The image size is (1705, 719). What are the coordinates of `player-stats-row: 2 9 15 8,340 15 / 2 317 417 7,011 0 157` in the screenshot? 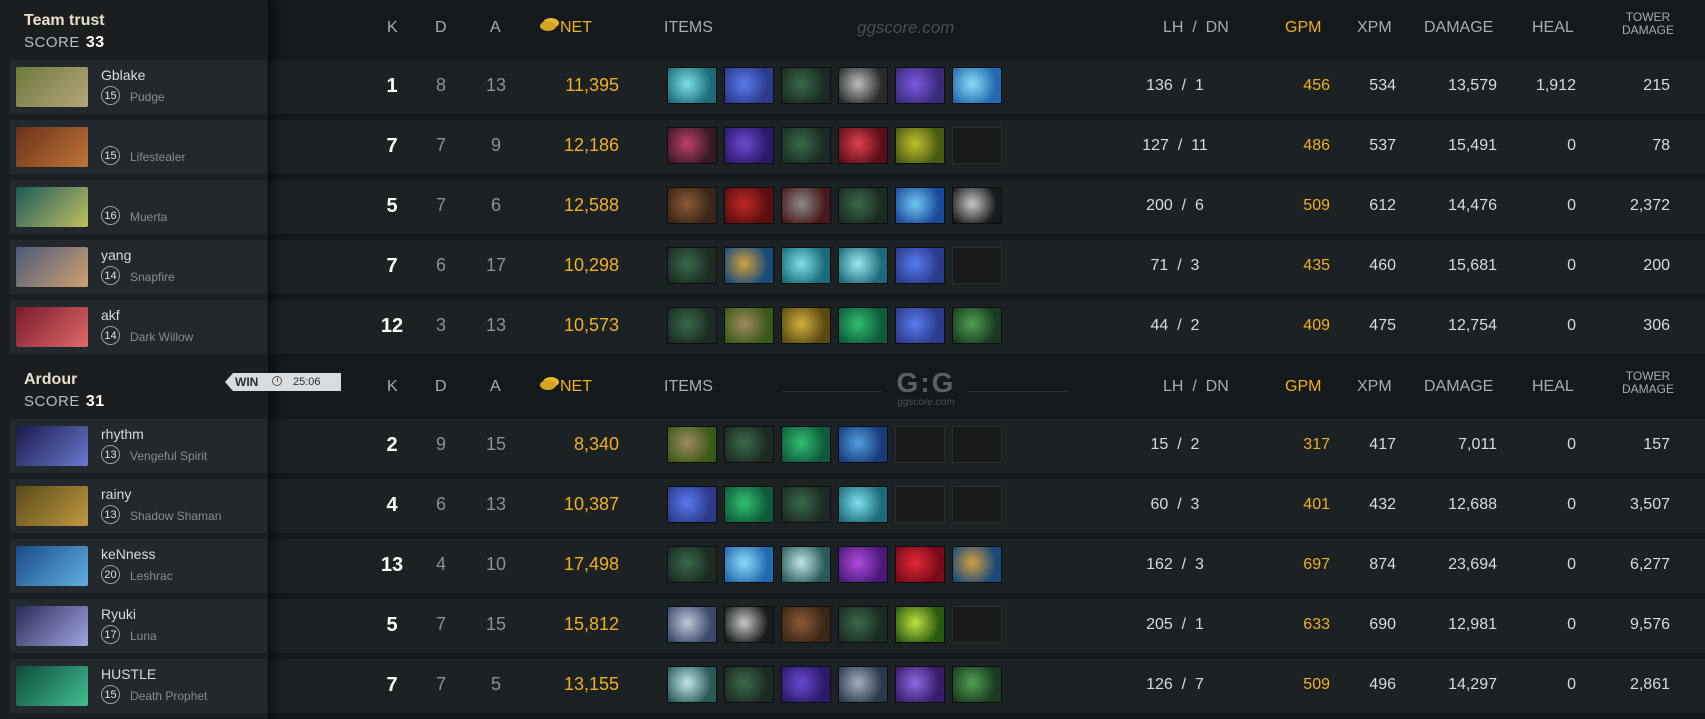 It's located at (986, 446).